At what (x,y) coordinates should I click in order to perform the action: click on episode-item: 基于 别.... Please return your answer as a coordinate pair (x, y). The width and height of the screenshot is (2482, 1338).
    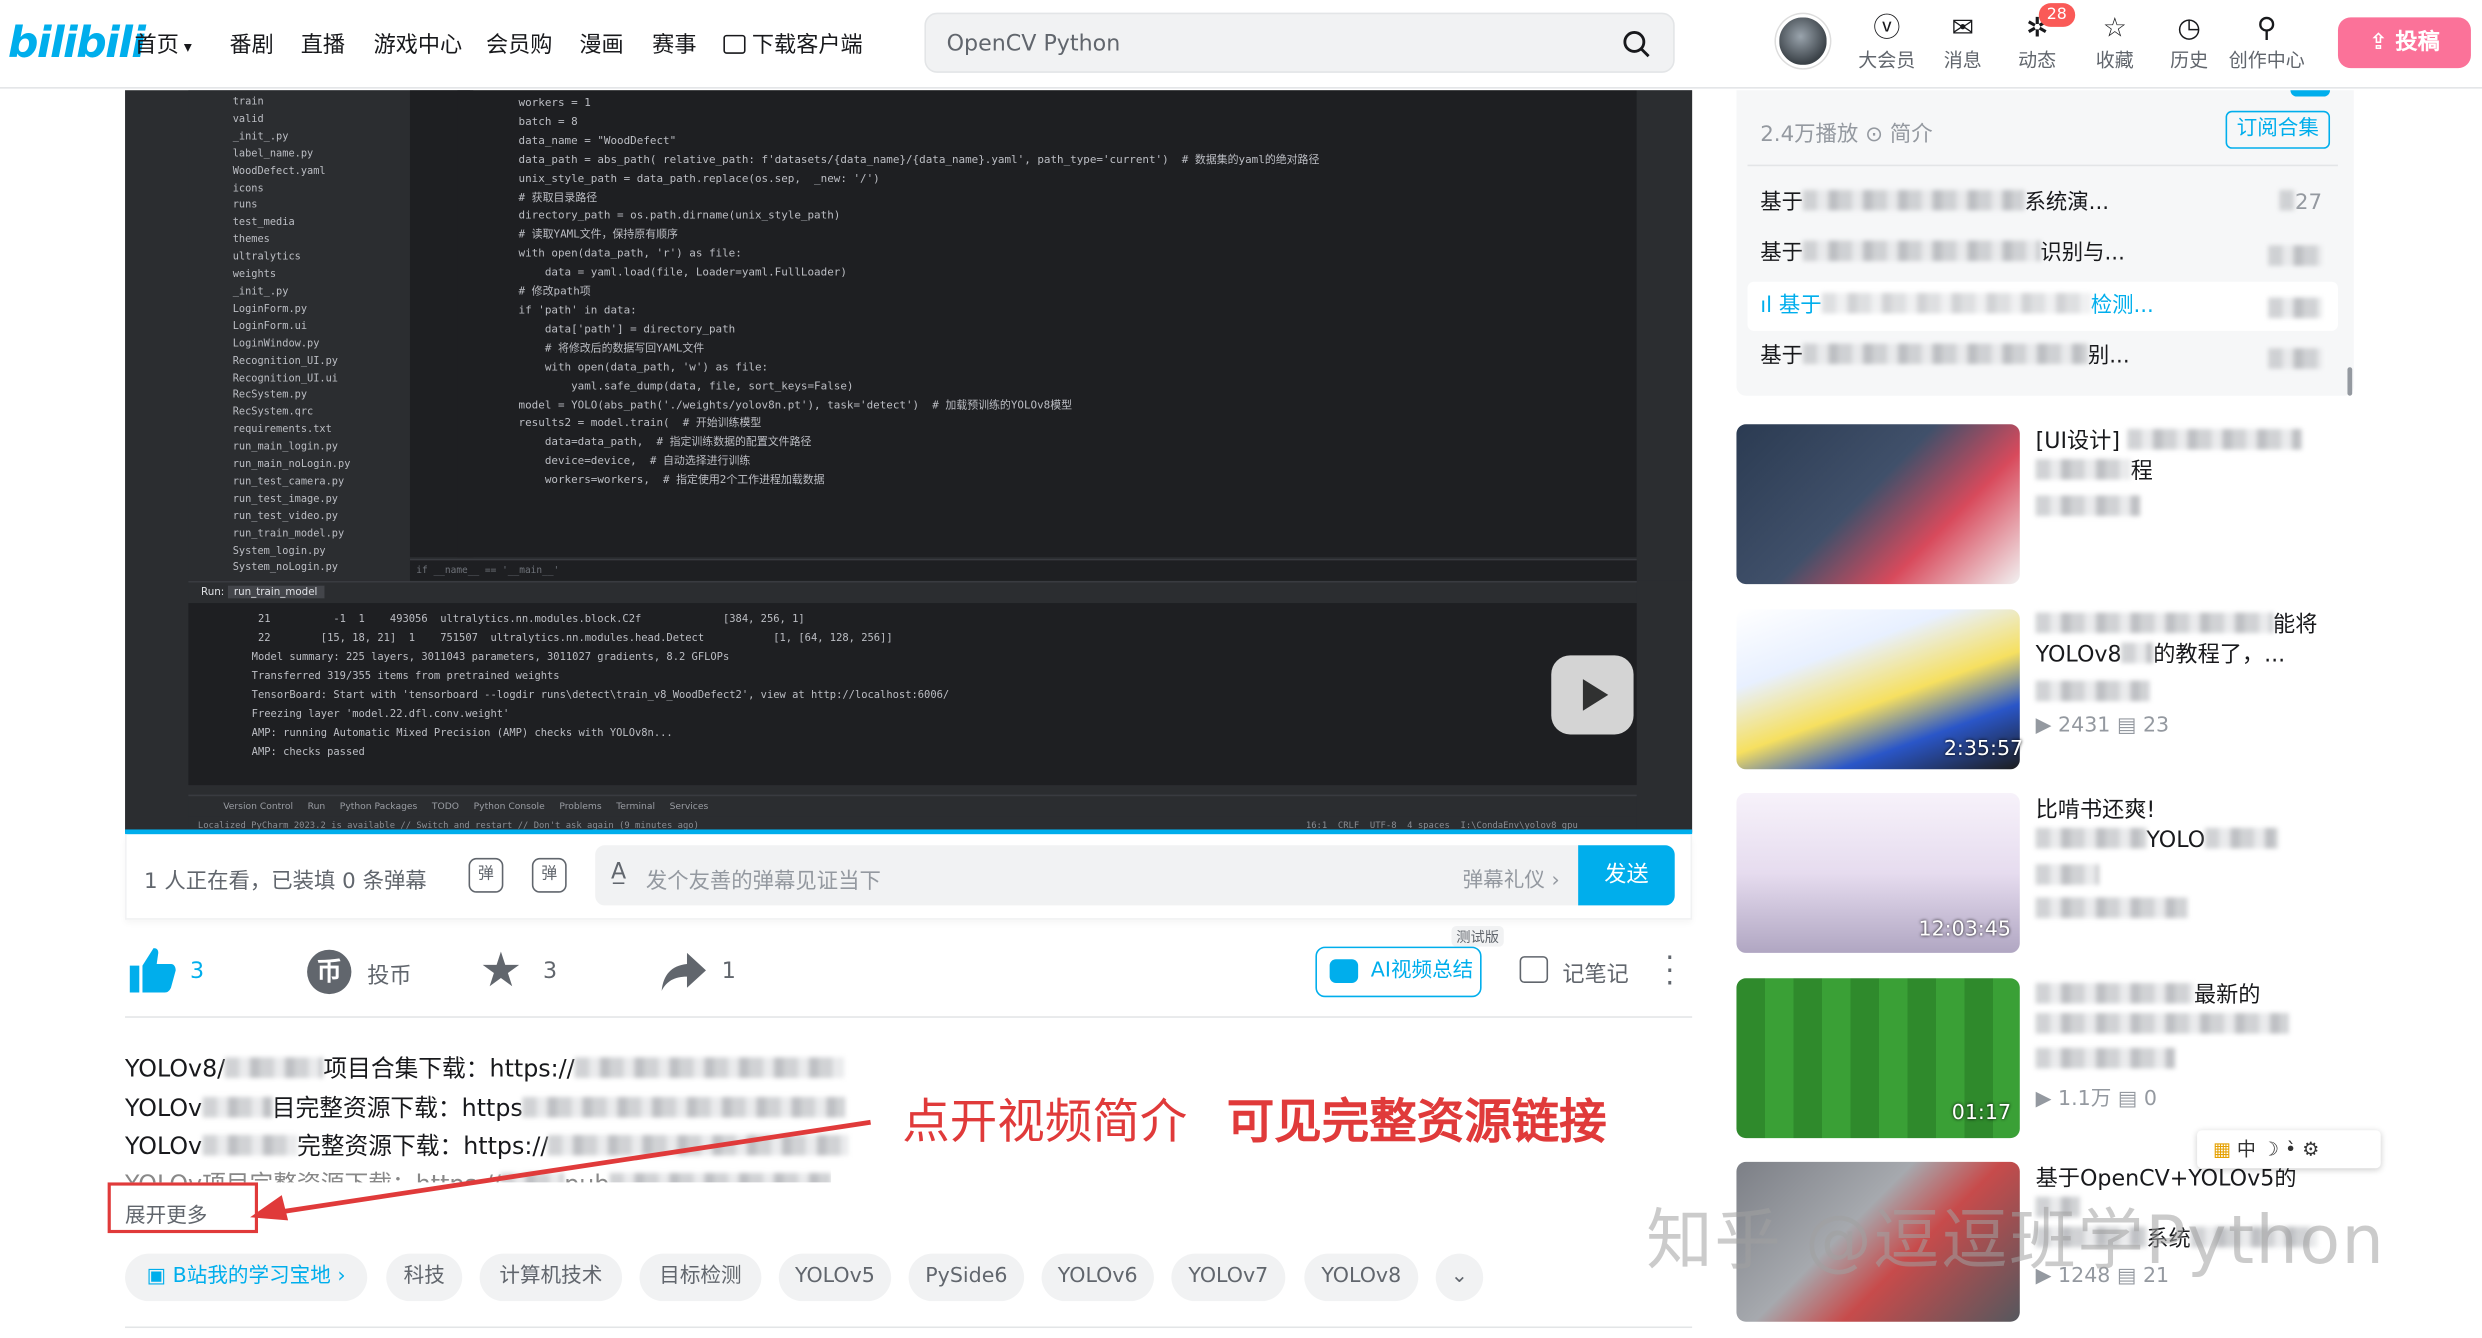
    Looking at the image, I should click on (2043, 356).